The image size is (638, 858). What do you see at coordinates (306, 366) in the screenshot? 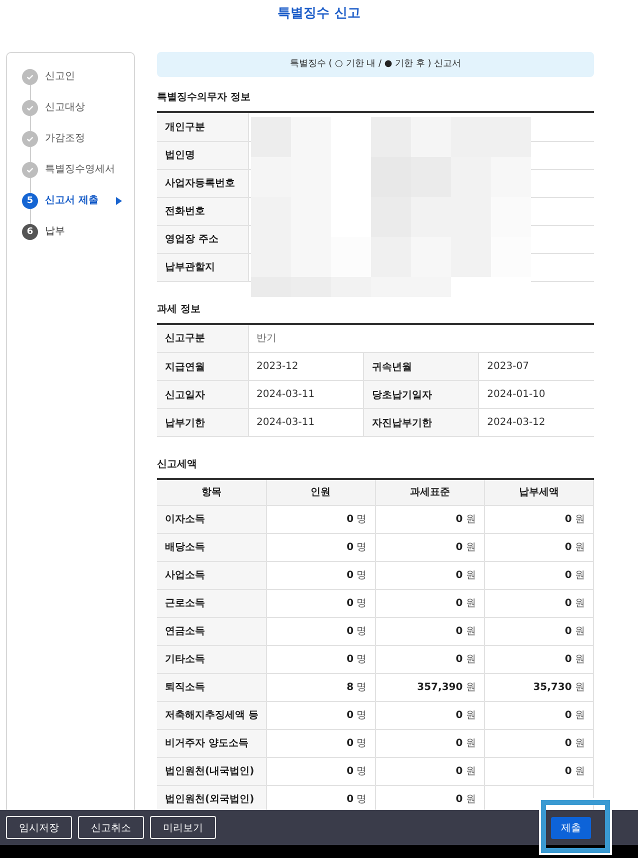
I see `table-cell: 2023-12` at bounding box center [306, 366].